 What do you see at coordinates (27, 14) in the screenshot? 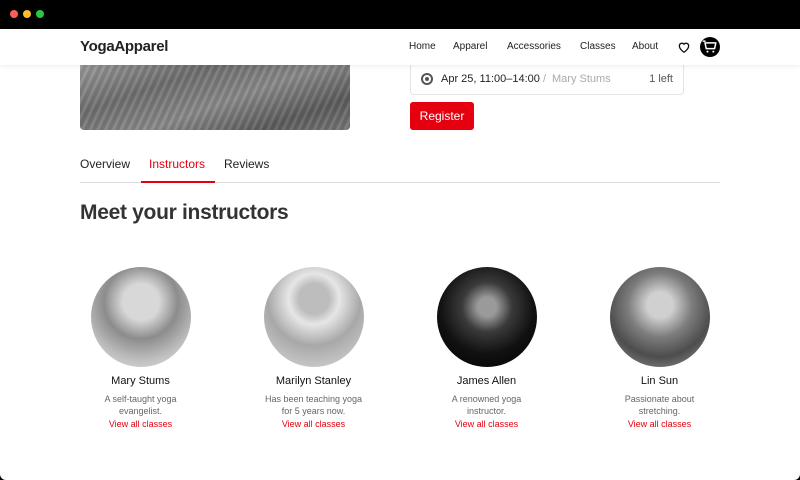
I see `minimize-window-dot` at bounding box center [27, 14].